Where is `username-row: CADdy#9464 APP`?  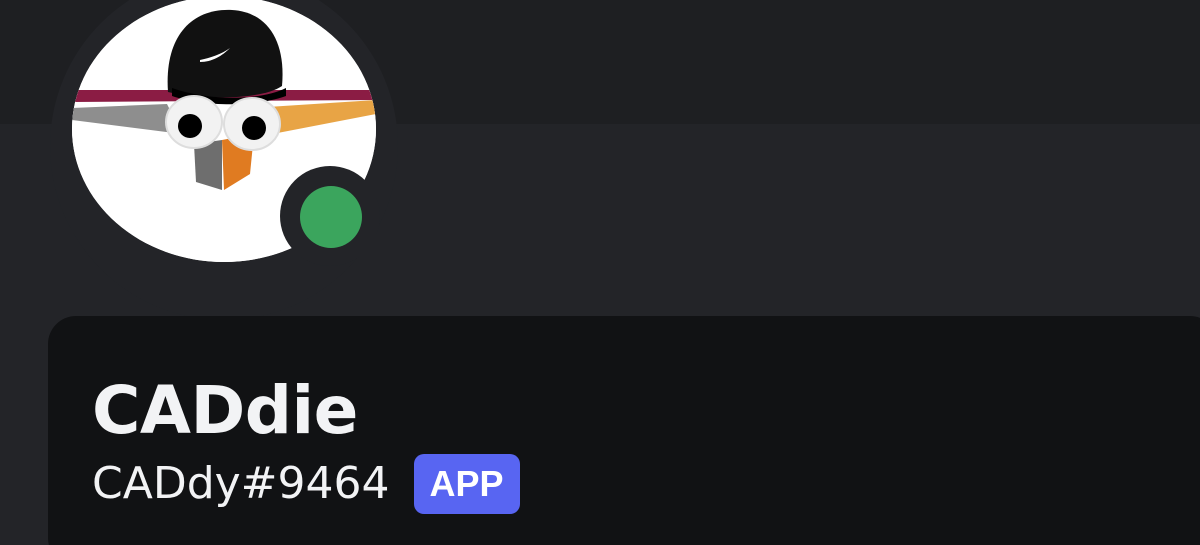 username-row: CADdy#9464 APP is located at coordinates (306, 484).